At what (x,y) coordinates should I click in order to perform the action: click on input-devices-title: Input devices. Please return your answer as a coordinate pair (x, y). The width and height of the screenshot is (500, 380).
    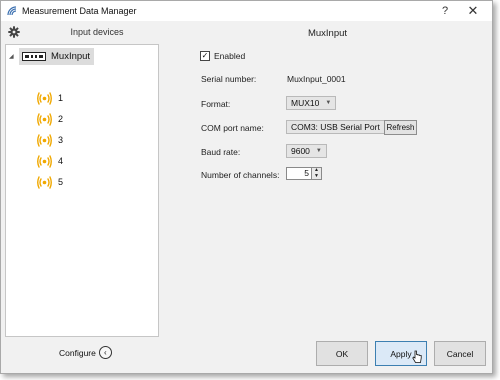
    Looking at the image, I should click on (97, 32).